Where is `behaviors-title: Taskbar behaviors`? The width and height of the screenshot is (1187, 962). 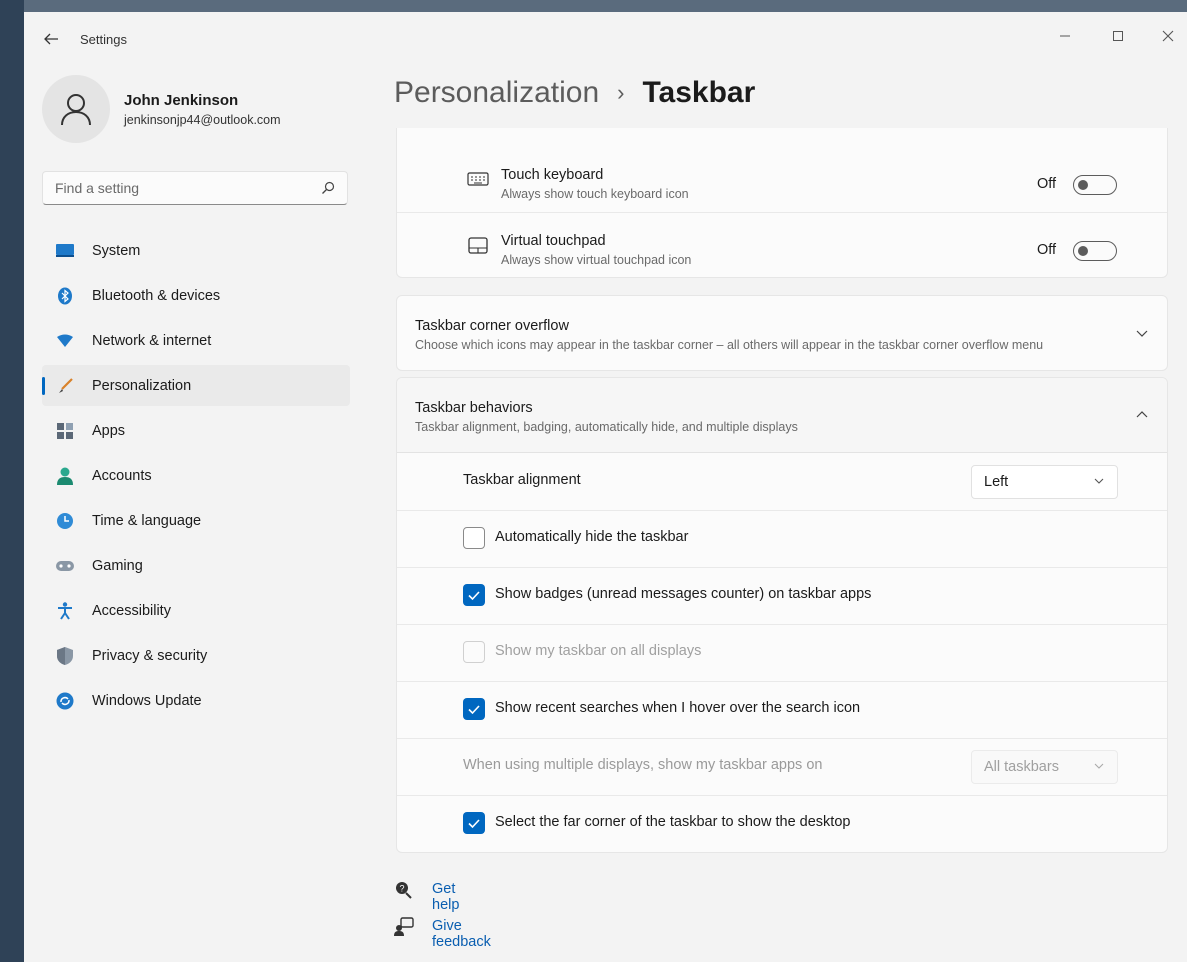
behaviors-title: Taskbar behaviors is located at coordinates (474, 408).